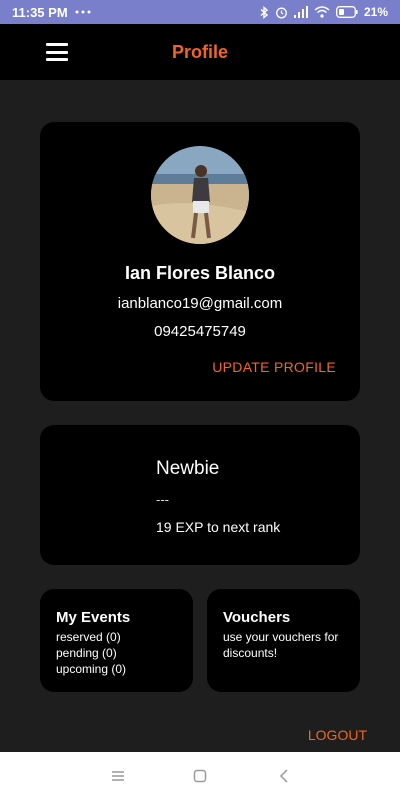 This screenshot has height=800, width=400. Describe the element at coordinates (284, 776) in the screenshot. I see `back-icon` at that location.